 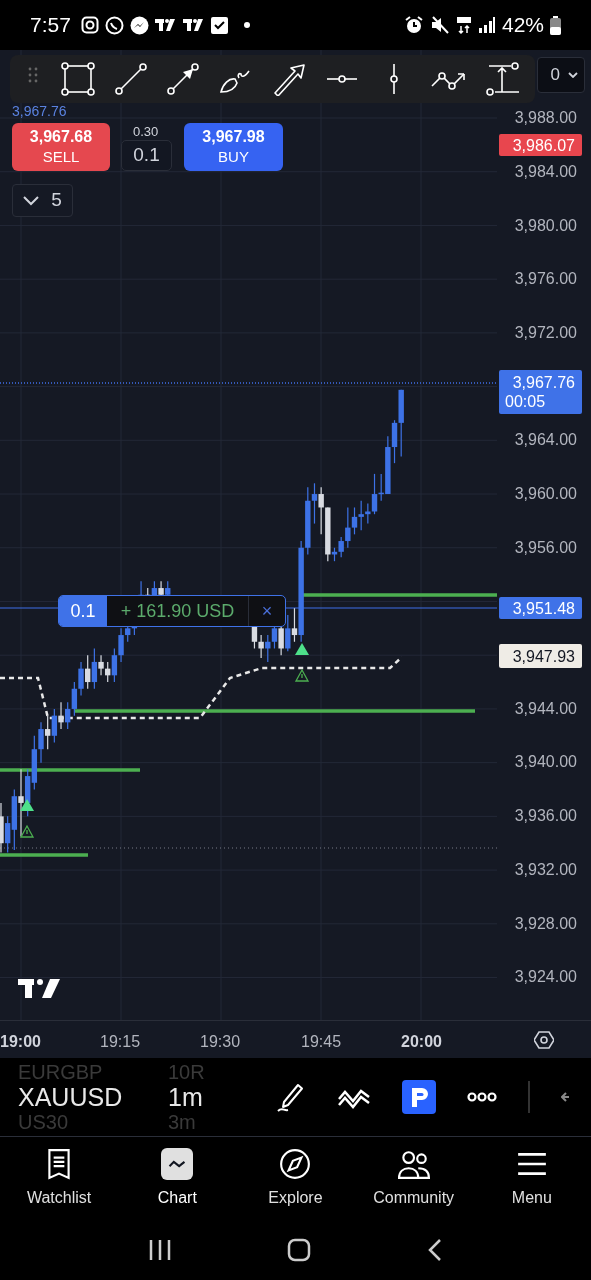 I want to click on drawing-pencil-icon, so click(x=290, y=1097).